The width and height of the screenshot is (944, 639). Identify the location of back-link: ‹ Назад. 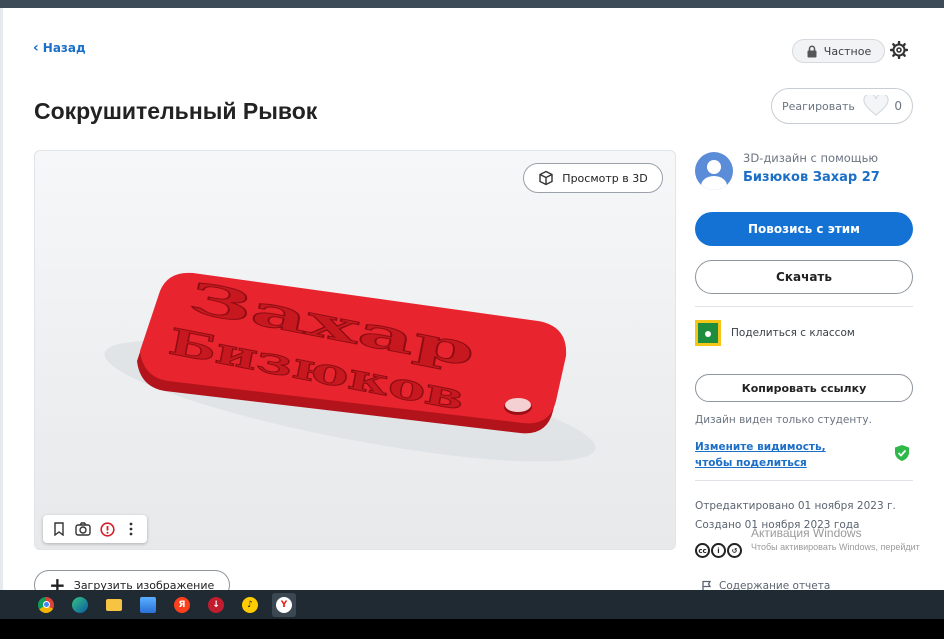
(59, 48).